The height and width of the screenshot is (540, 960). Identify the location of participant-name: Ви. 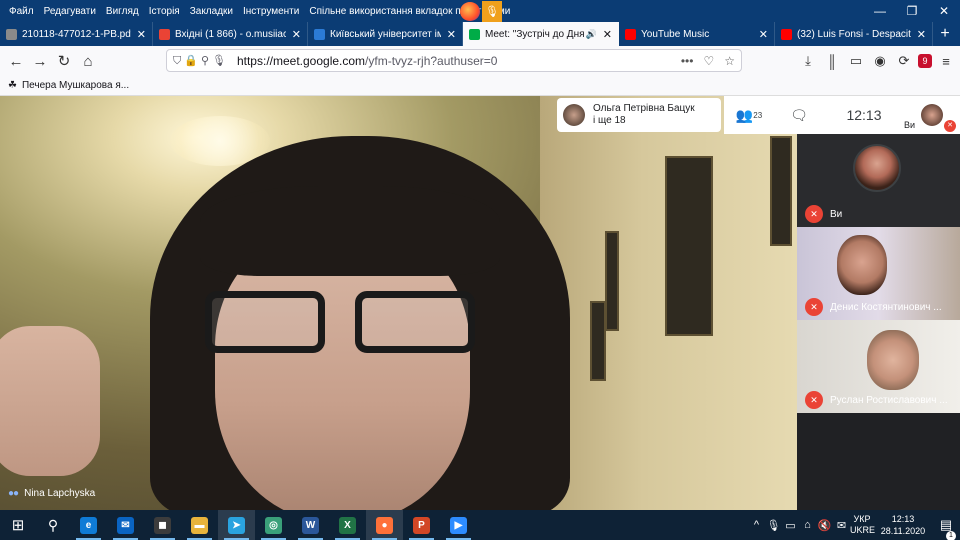
(836, 214).